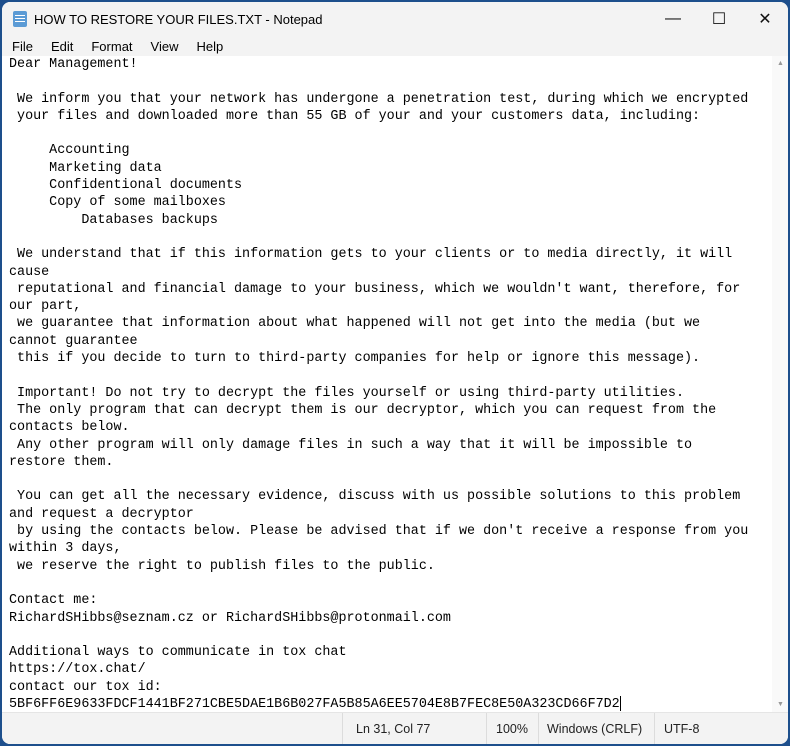 This screenshot has height=746, width=790. Describe the element at coordinates (178, 19) in the screenshot. I see `window-title: HOW TO RESTORE YOUR FILES.TXT - Notepad` at that location.